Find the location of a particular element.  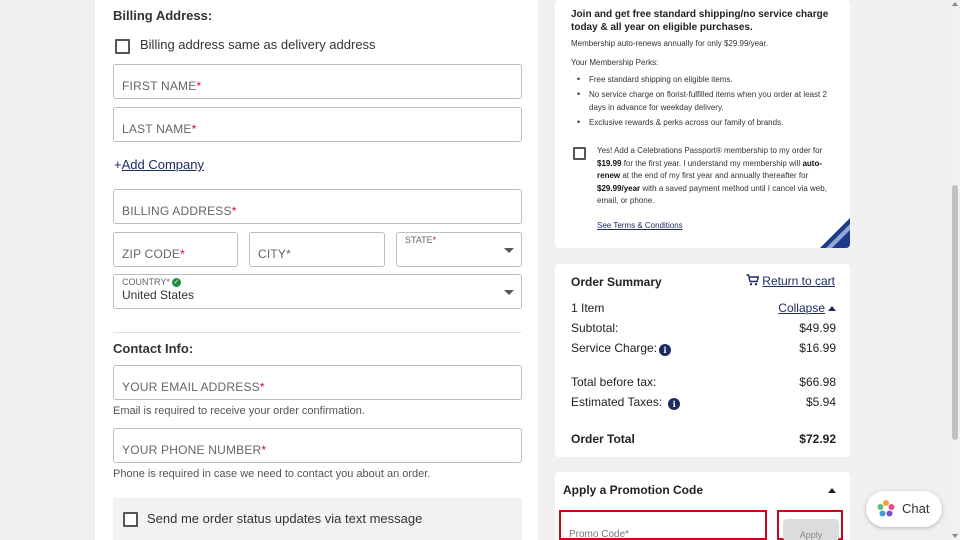

sms-updates-checkbox is located at coordinates (130, 519).